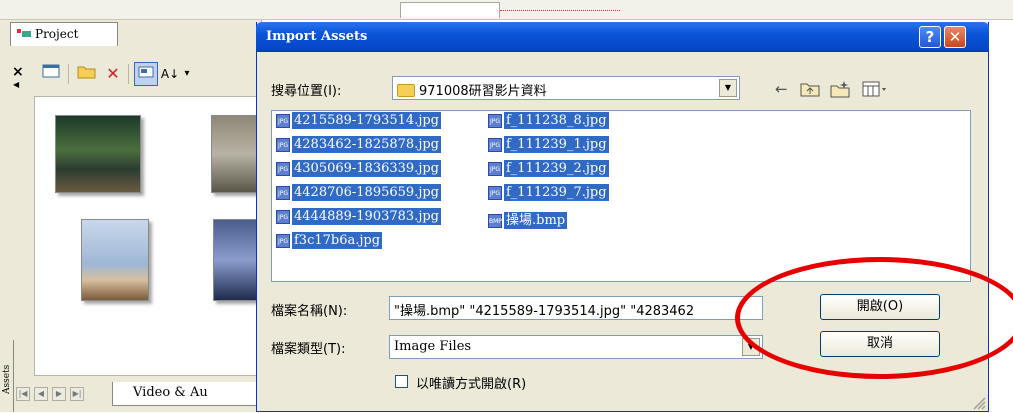 Image resolution: width=1013 pixels, height=413 pixels. What do you see at coordinates (528, 219) in the screenshot?
I see `list-item: BMP 操場.bmp` at bounding box center [528, 219].